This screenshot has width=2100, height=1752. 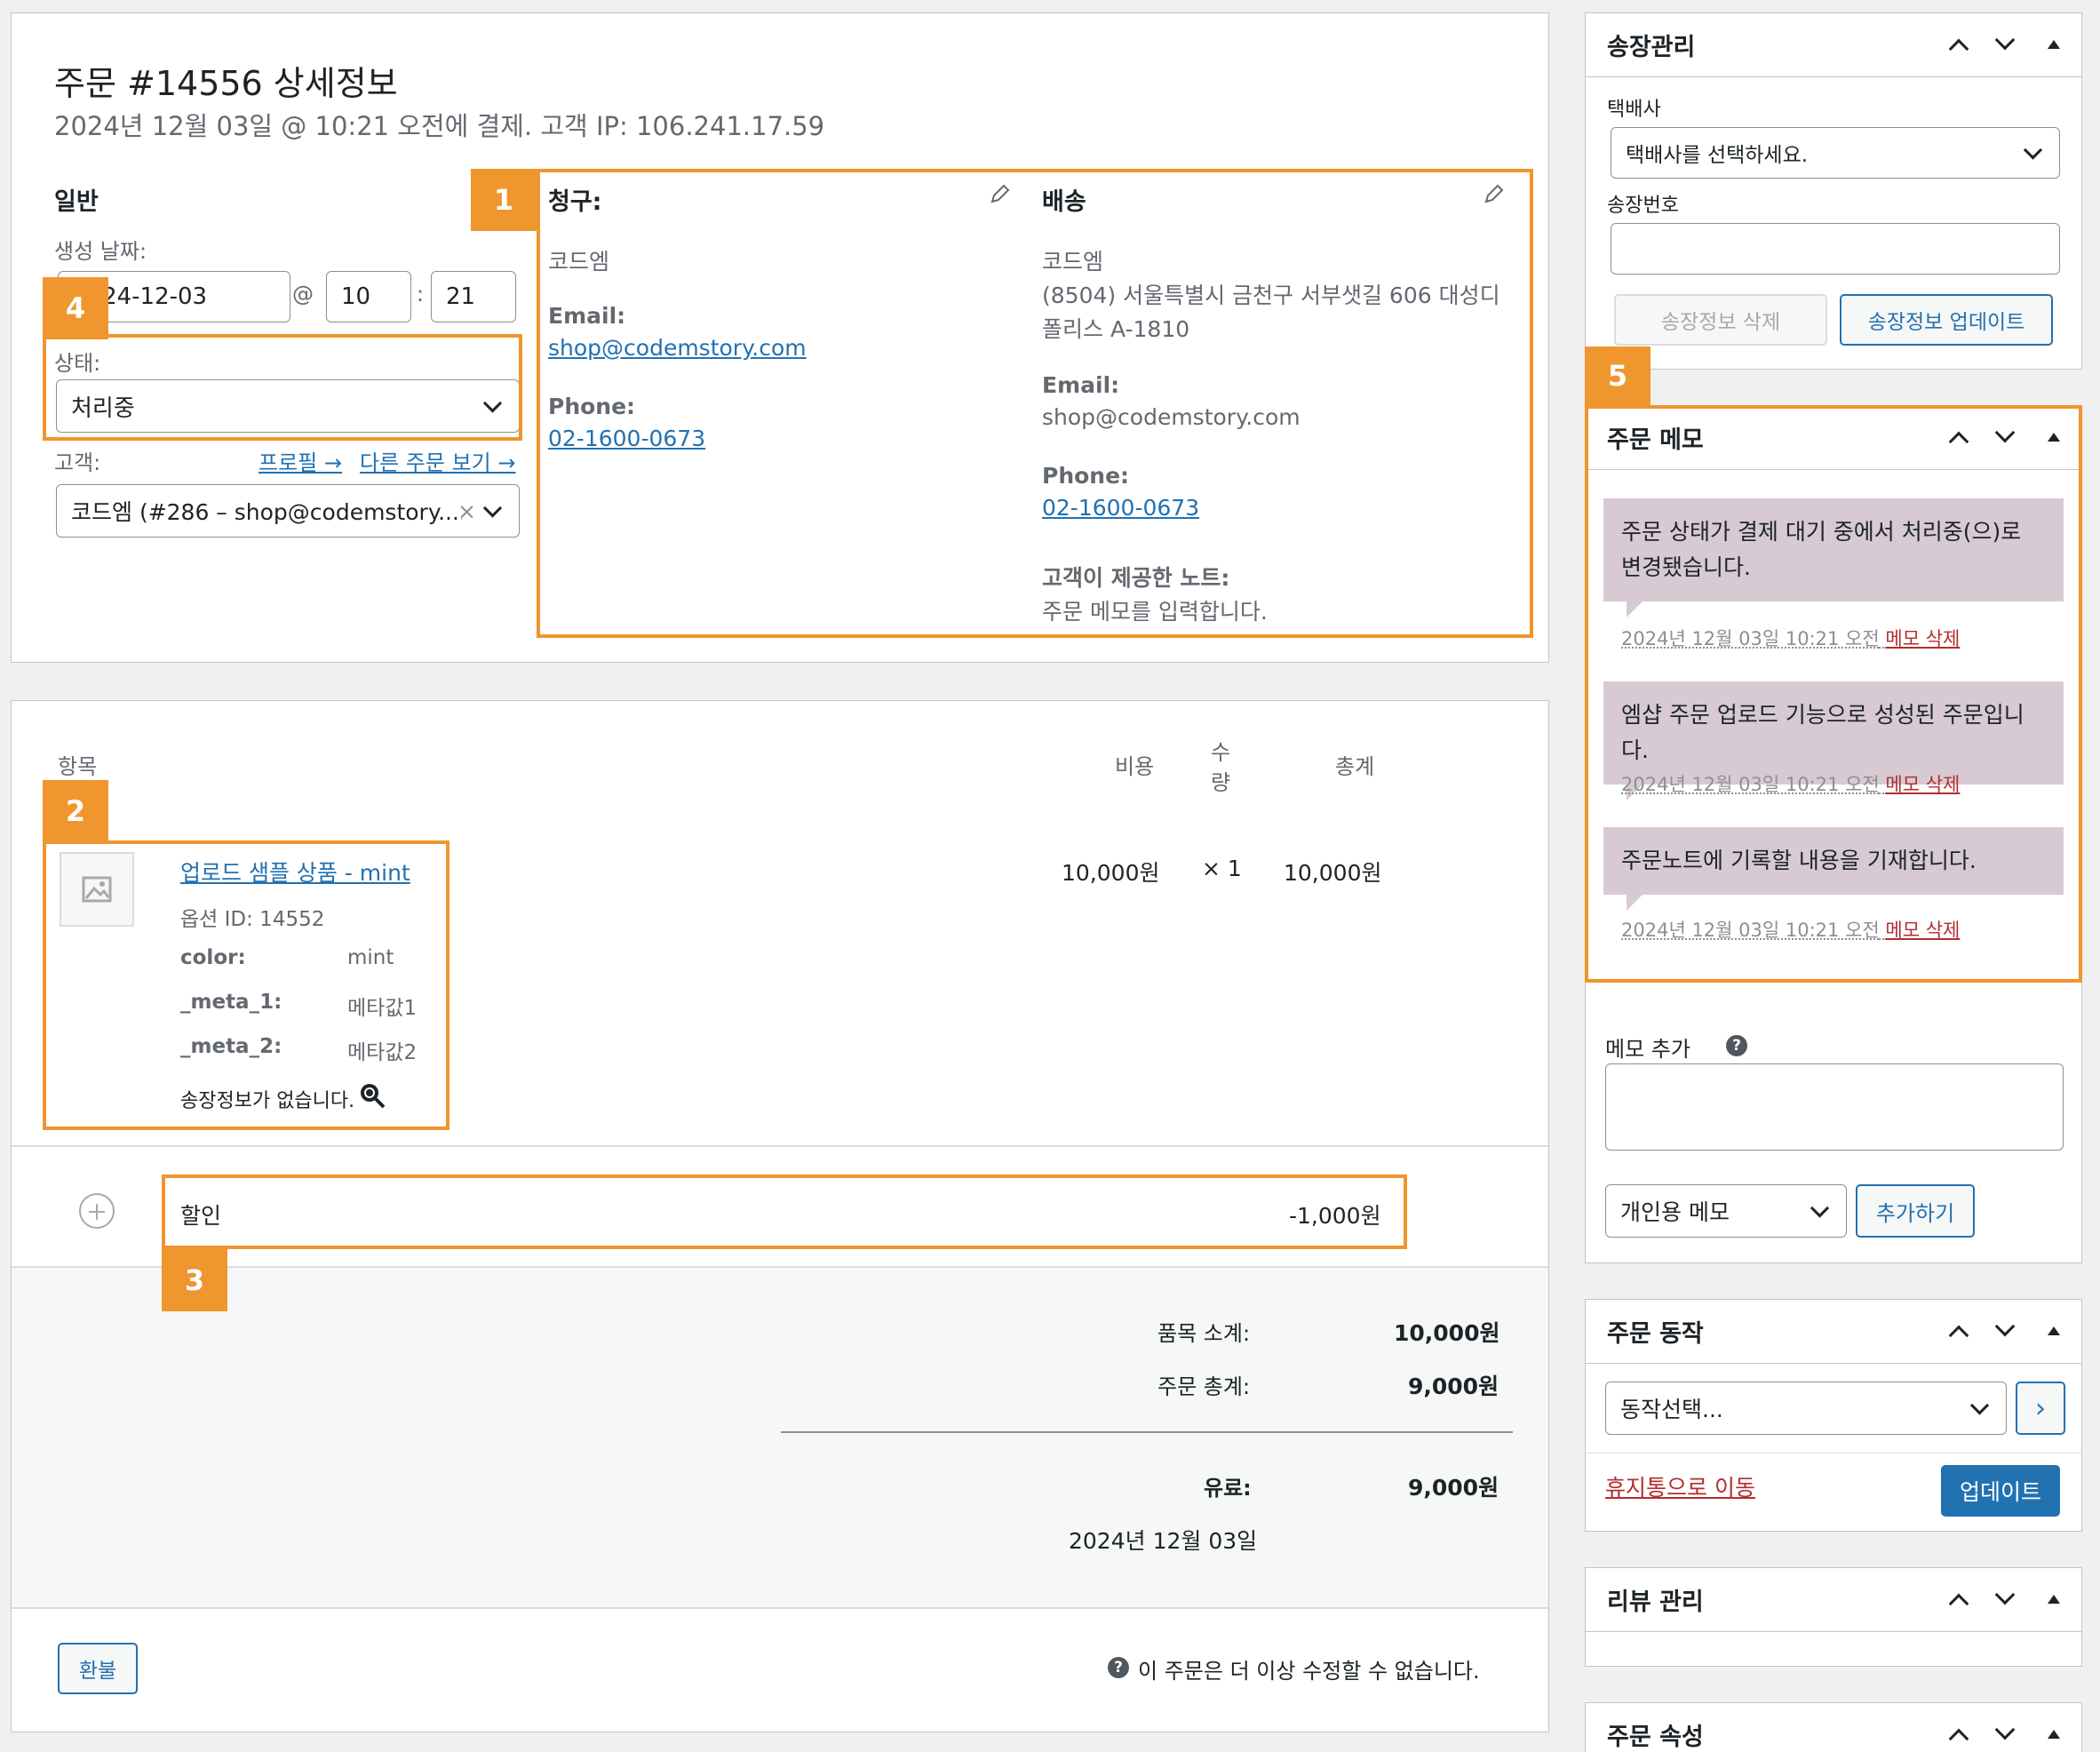 I want to click on order-actions-metabox: 주문 동작 동작선택... › 휴지통으로 이동 업데이트, so click(x=1834, y=1415).